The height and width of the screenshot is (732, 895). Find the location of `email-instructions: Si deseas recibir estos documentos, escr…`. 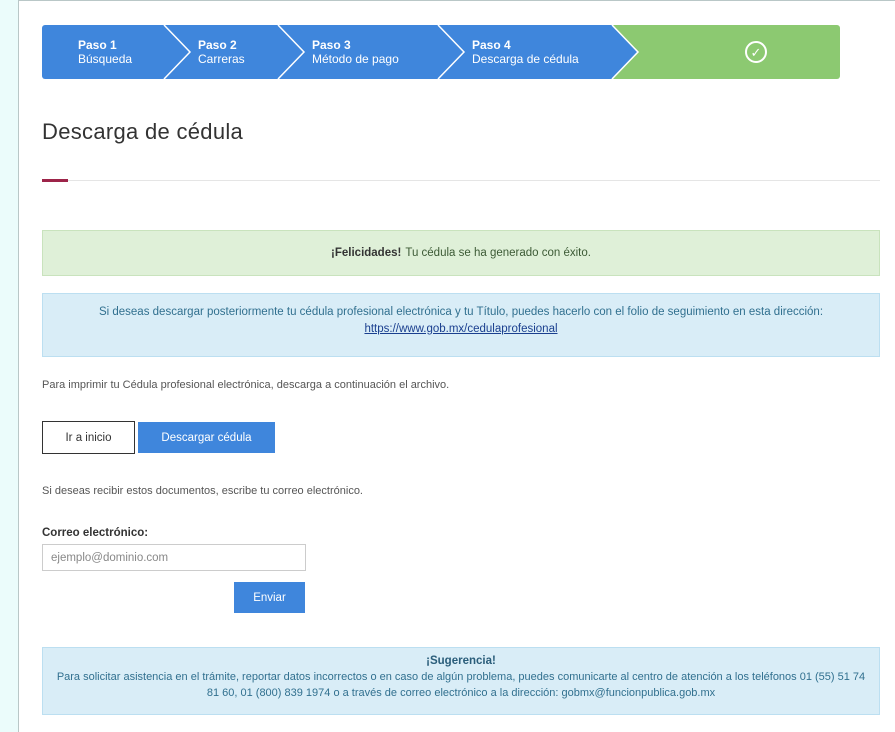

email-instructions: Si deseas recibir estos documentos, escr… is located at coordinates (202, 491).